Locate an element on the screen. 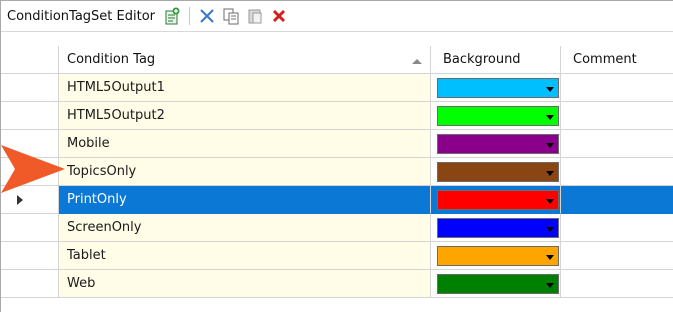  table-row: Tablet is located at coordinates (337, 256).